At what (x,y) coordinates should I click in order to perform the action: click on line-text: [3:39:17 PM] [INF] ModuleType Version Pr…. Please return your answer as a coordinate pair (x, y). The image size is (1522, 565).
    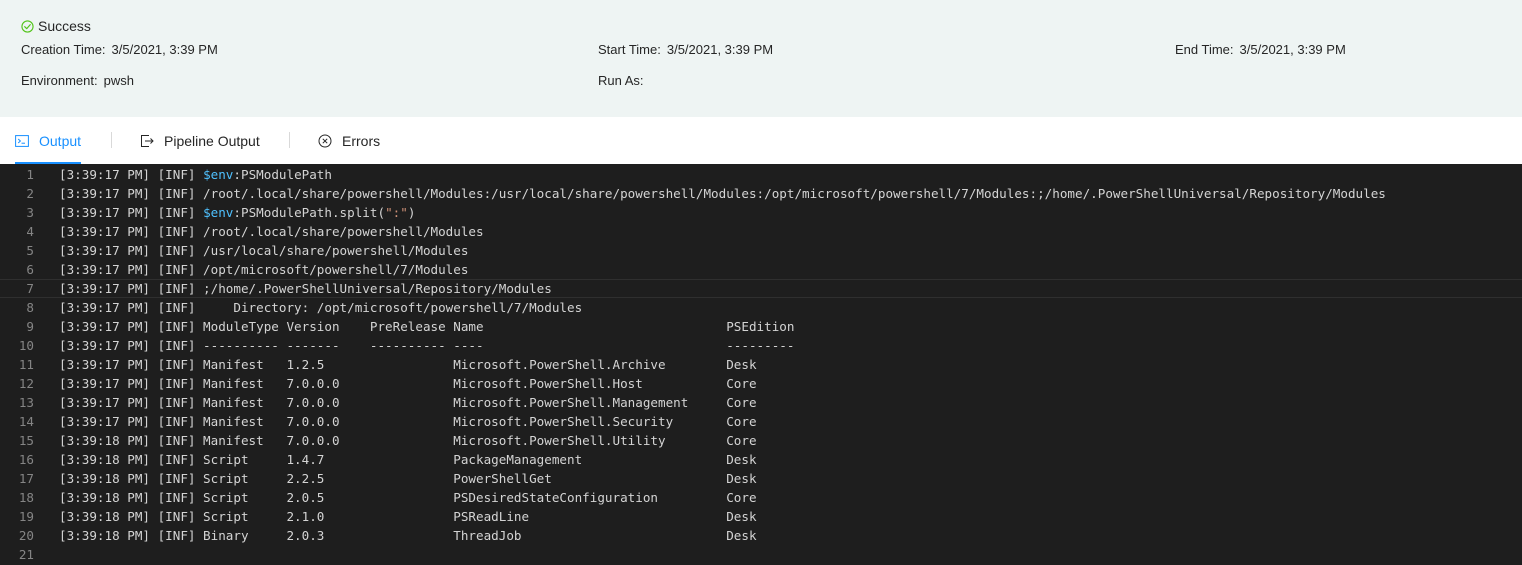
    Looking at the image, I should click on (426, 326).